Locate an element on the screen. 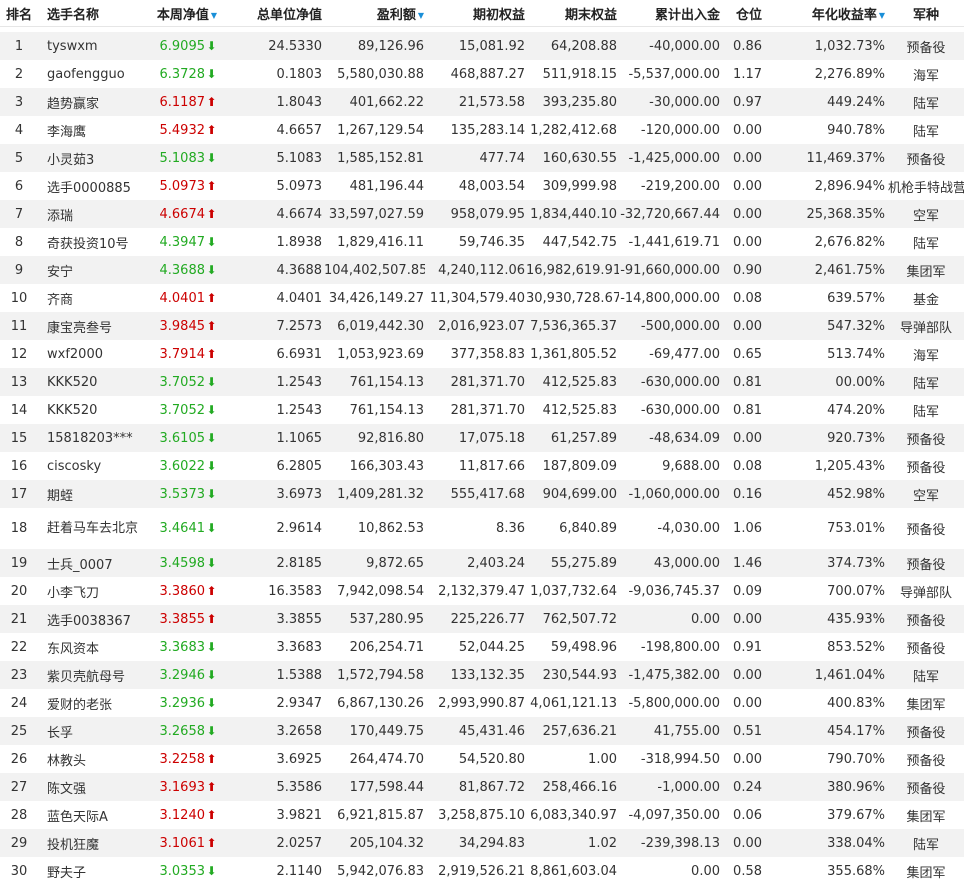  weekly-nav: 3.3855⬆ is located at coordinates (181, 619).